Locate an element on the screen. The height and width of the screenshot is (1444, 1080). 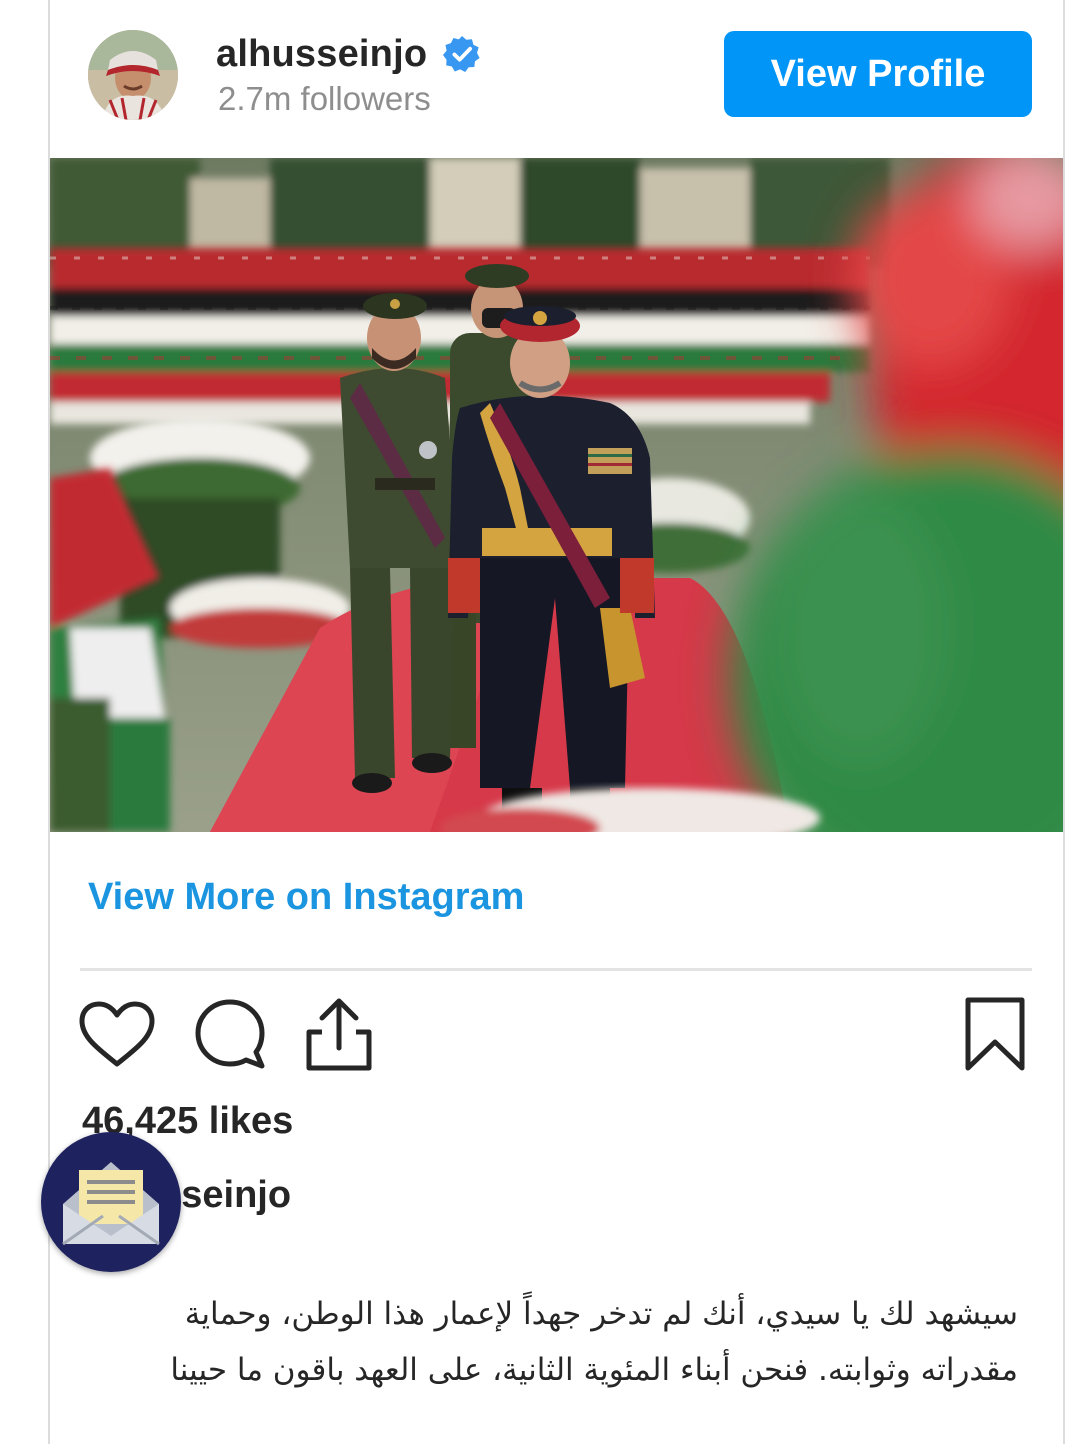
verified-badge-icon is located at coordinates (461, 53).